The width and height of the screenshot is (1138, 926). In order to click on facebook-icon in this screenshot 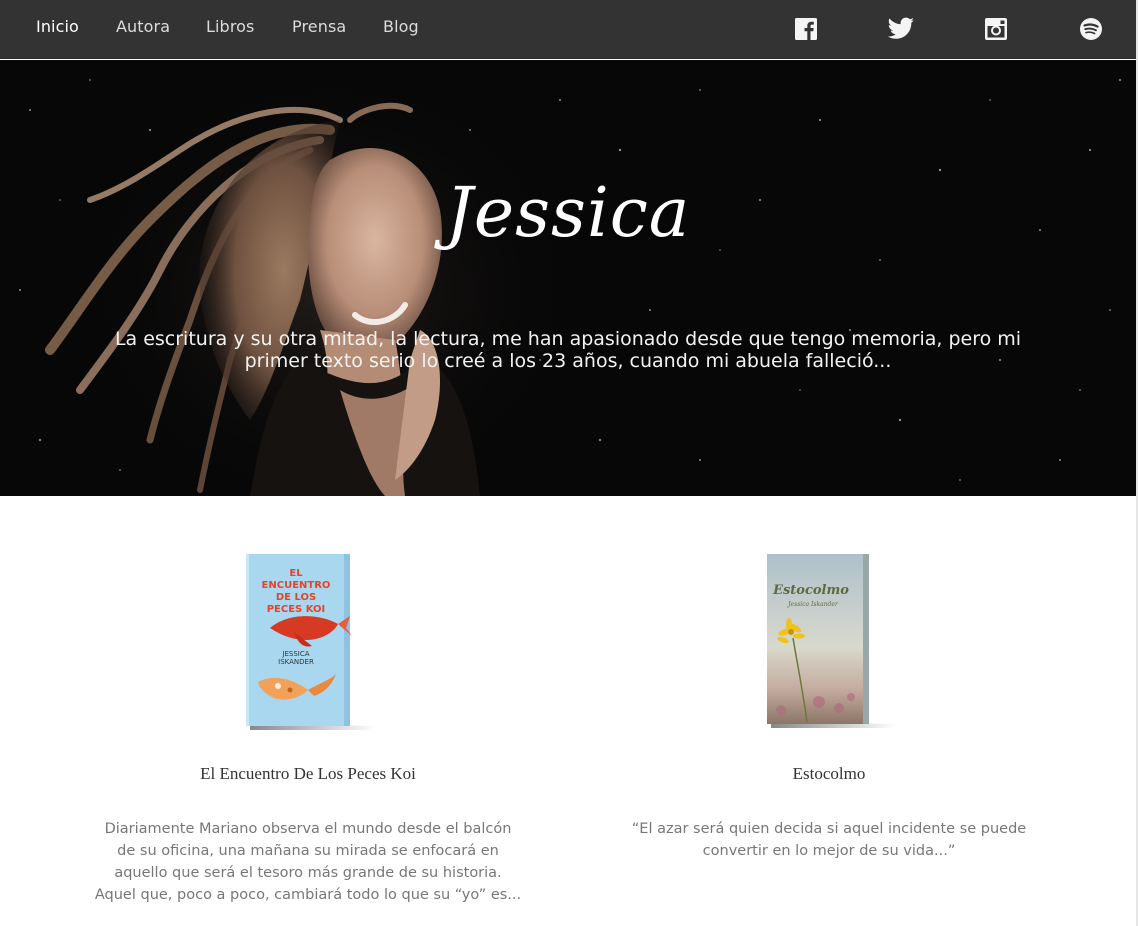, I will do `click(806, 29)`.